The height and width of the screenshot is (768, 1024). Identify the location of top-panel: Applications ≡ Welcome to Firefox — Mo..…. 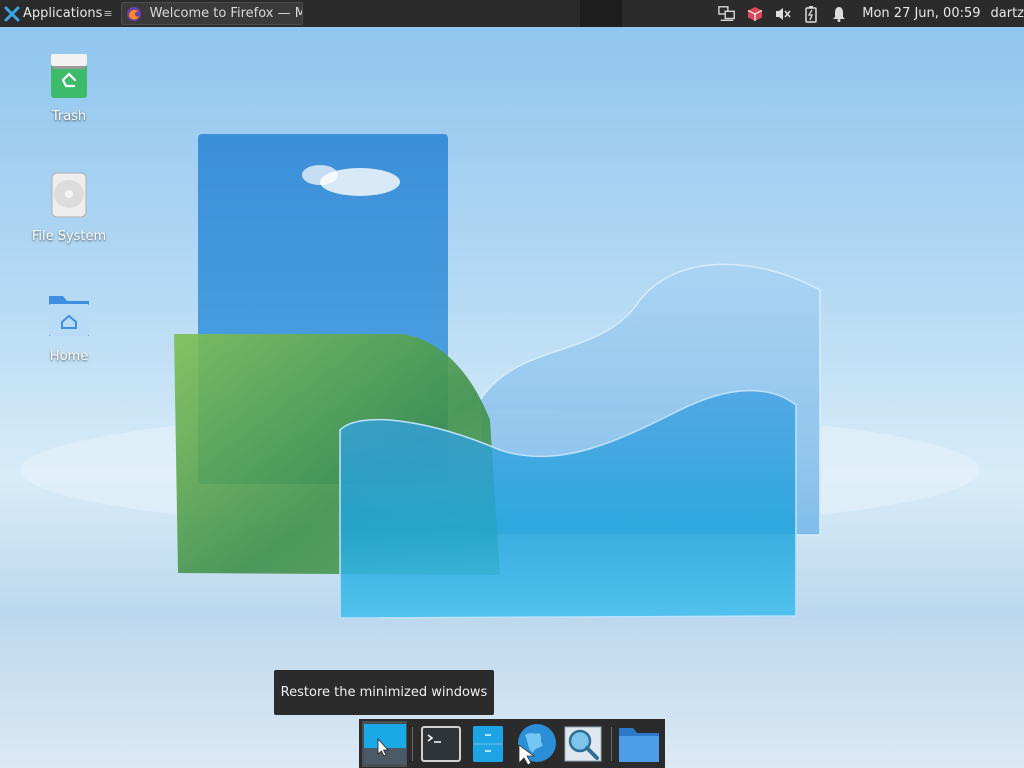
(512, 13).